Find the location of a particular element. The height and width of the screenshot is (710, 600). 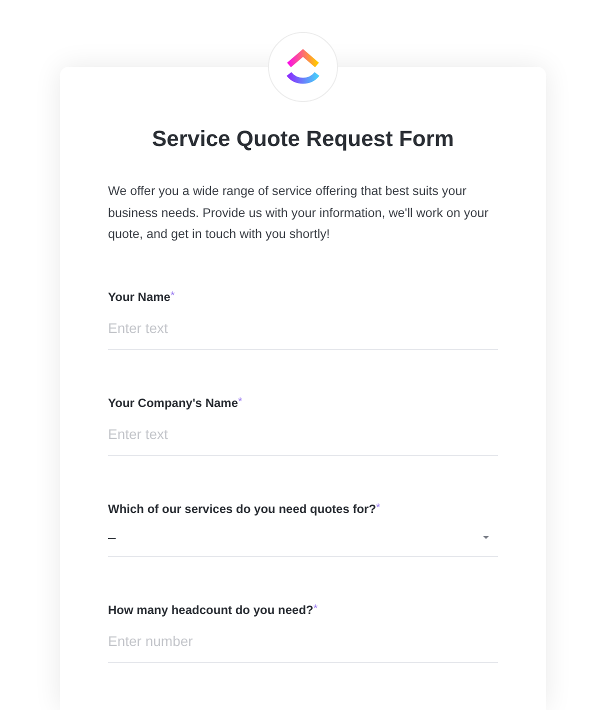

field-label: Your Company's Name is located at coordinates (173, 402).